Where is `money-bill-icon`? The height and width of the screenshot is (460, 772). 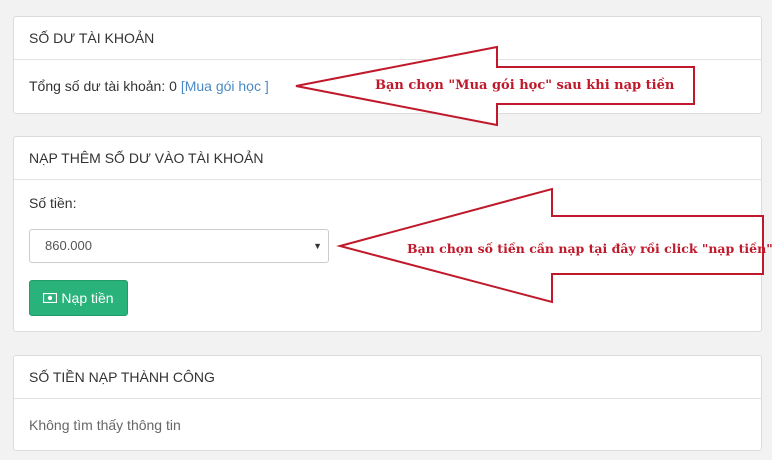 money-bill-icon is located at coordinates (50, 298).